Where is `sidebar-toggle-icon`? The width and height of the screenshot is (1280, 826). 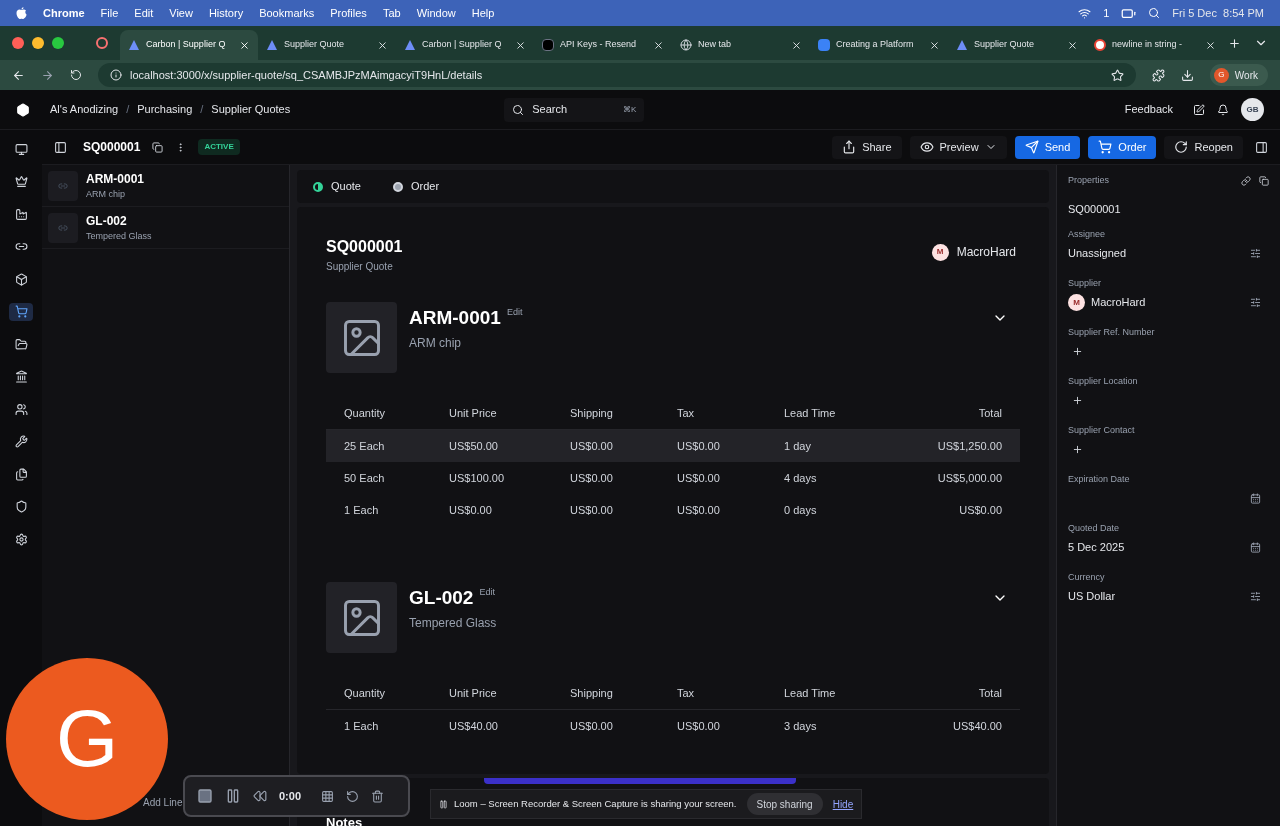
sidebar-toggle-icon is located at coordinates (60, 147).